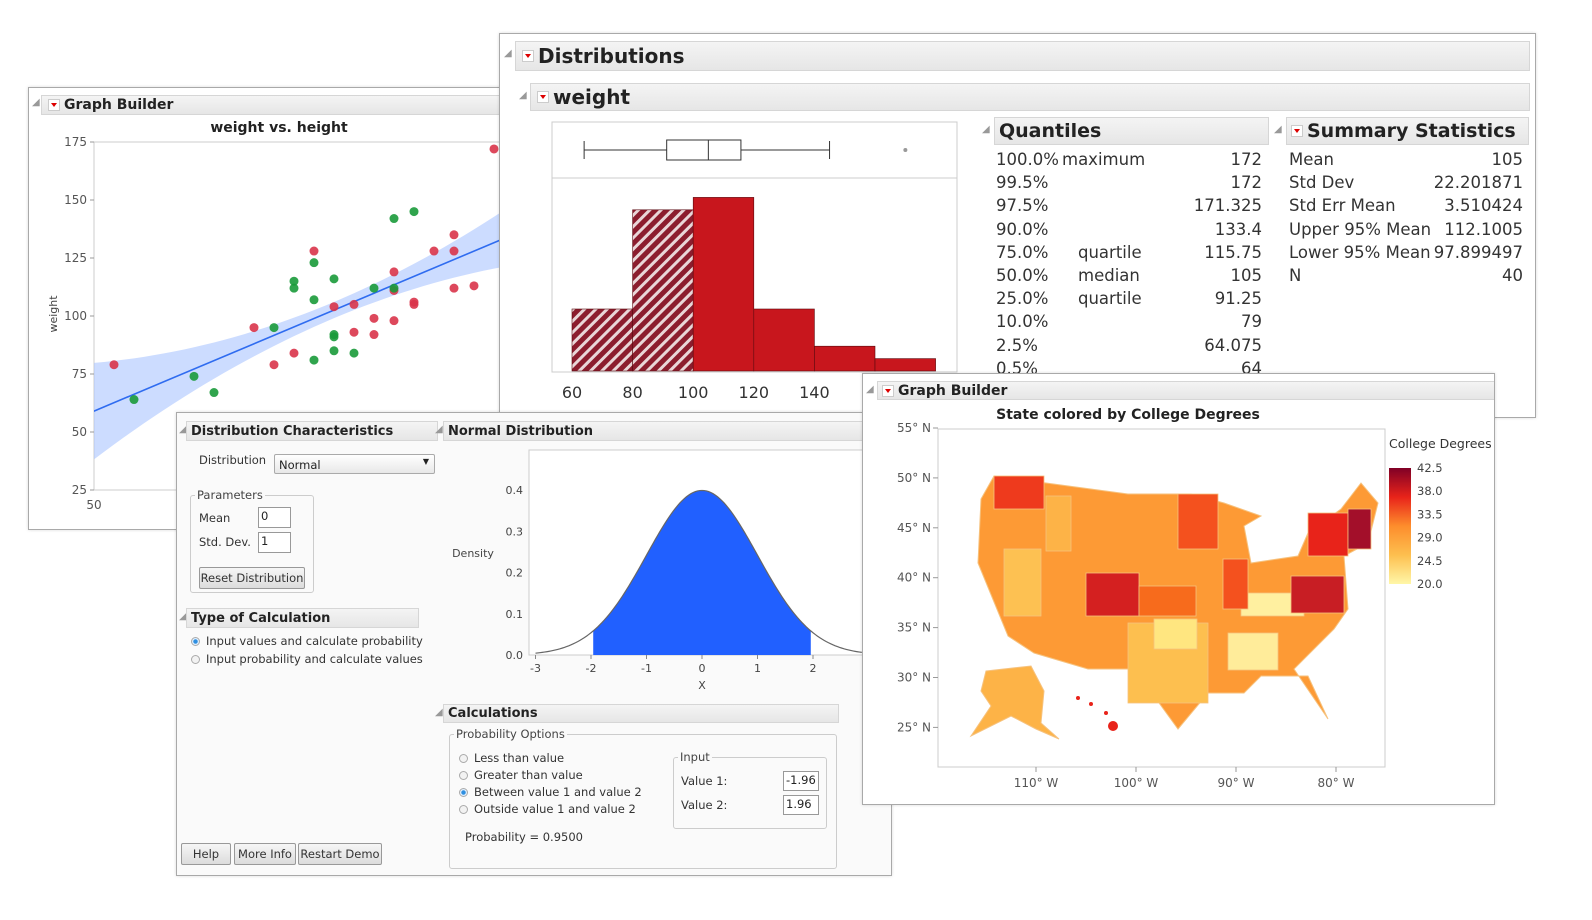 The image size is (1592, 920). Describe the element at coordinates (1131, 321) in the screenshot. I see `quantile-row: 10.0% 79` at that location.